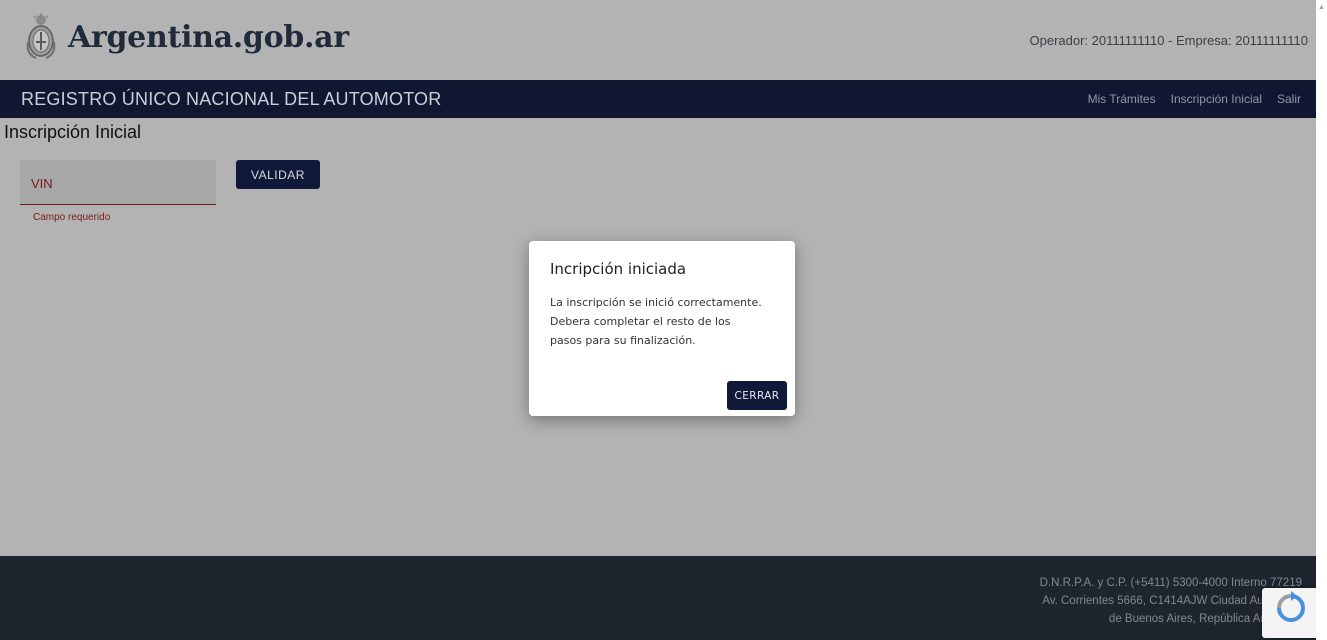 Image resolution: width=1327 pixels, height=640 pixels. What do you see at coordinates (1289, 99) in the screenshot?
I see `nav-link-salir: Salir` at bounding box center [1289, 99].